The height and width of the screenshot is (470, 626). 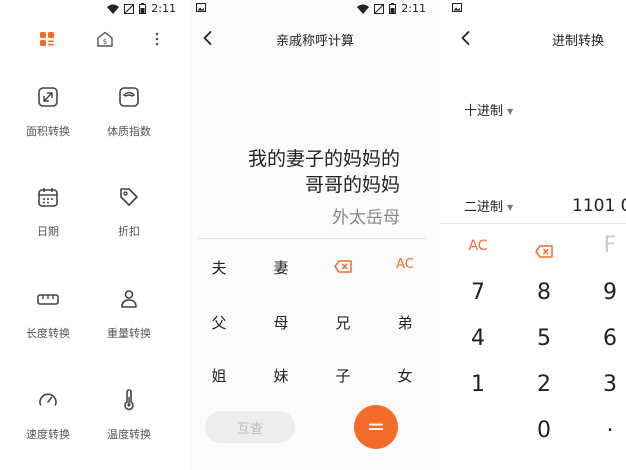 I want to click on header: 进制转换, so click(x=533, y=39).